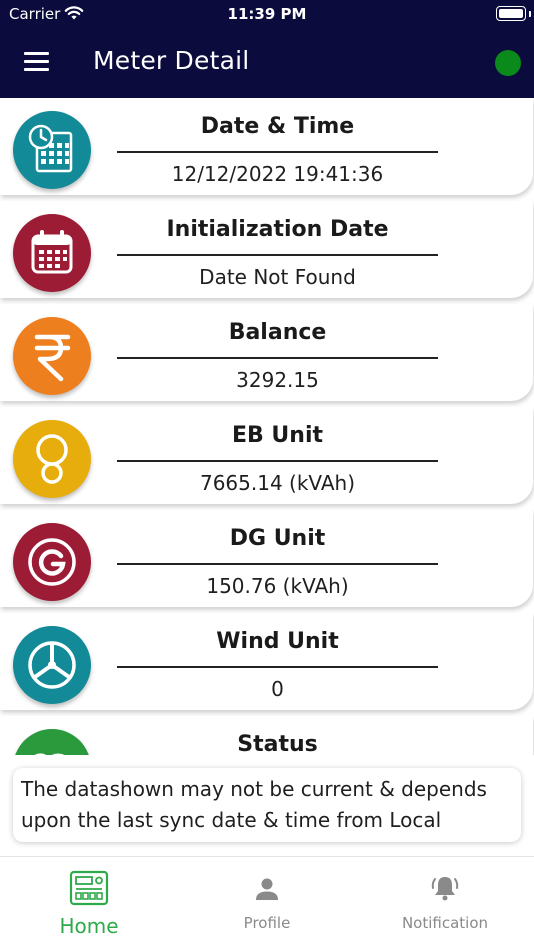 The width and height of the screenshot is (534, 950). What do you see at coordinates (52, 150) in the screenshot?
I see `calendar-clock-icon` at bounding box center [52, 150].